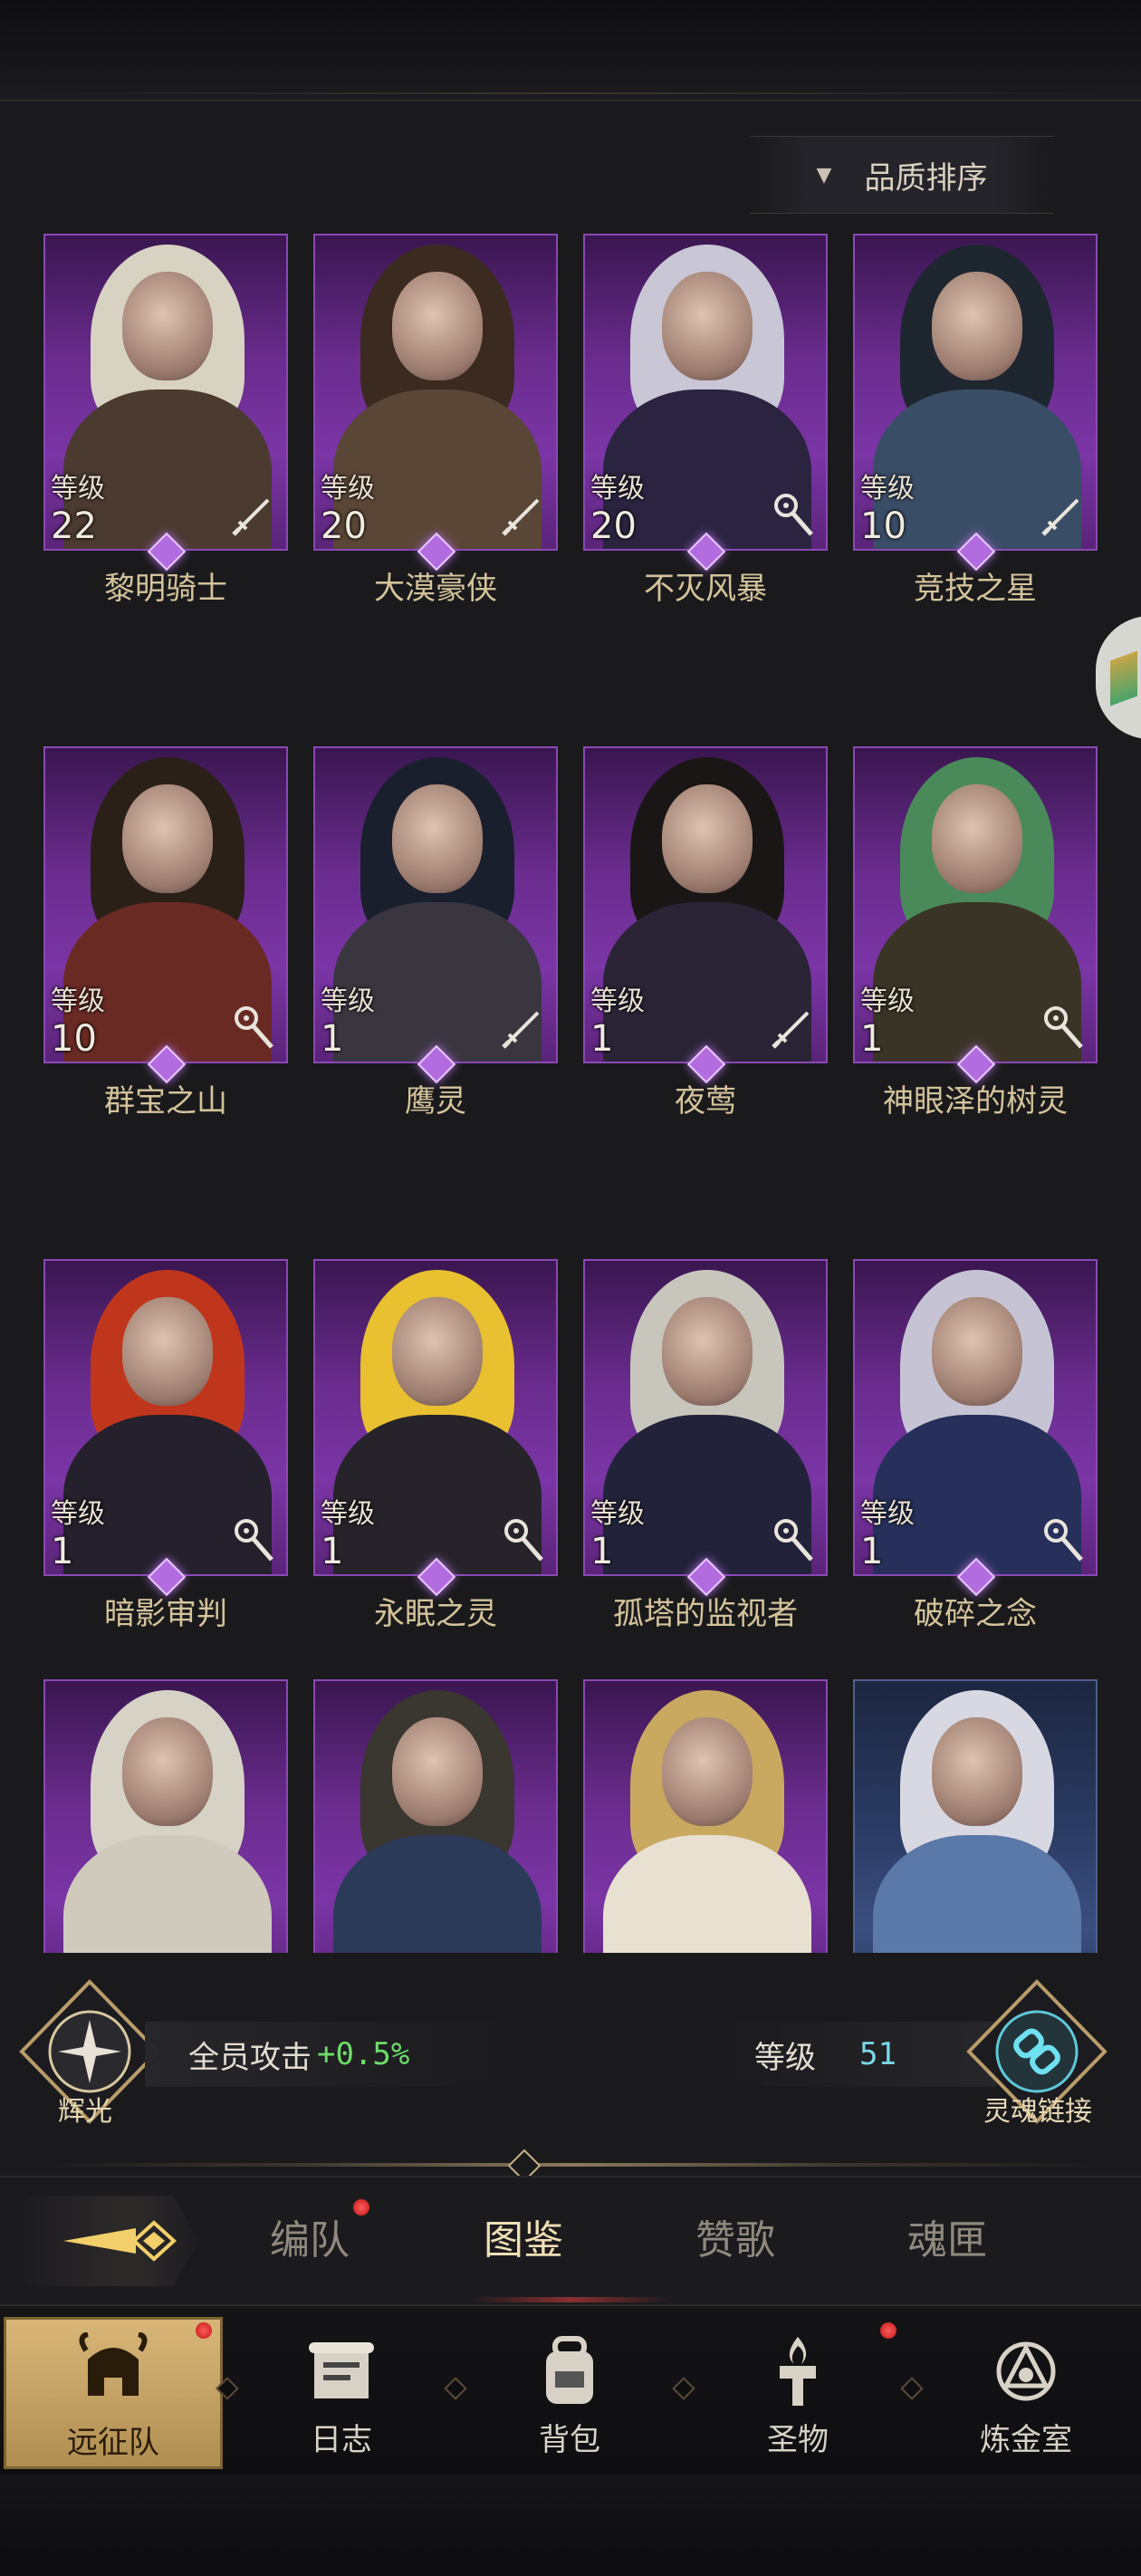 The height and width of the screenshot is (2576, 1141). What do you see at coordinates (113, 2443) in the screenshot?
I see `nav-item-label: 远征队` at bounding box center [113, 2443].